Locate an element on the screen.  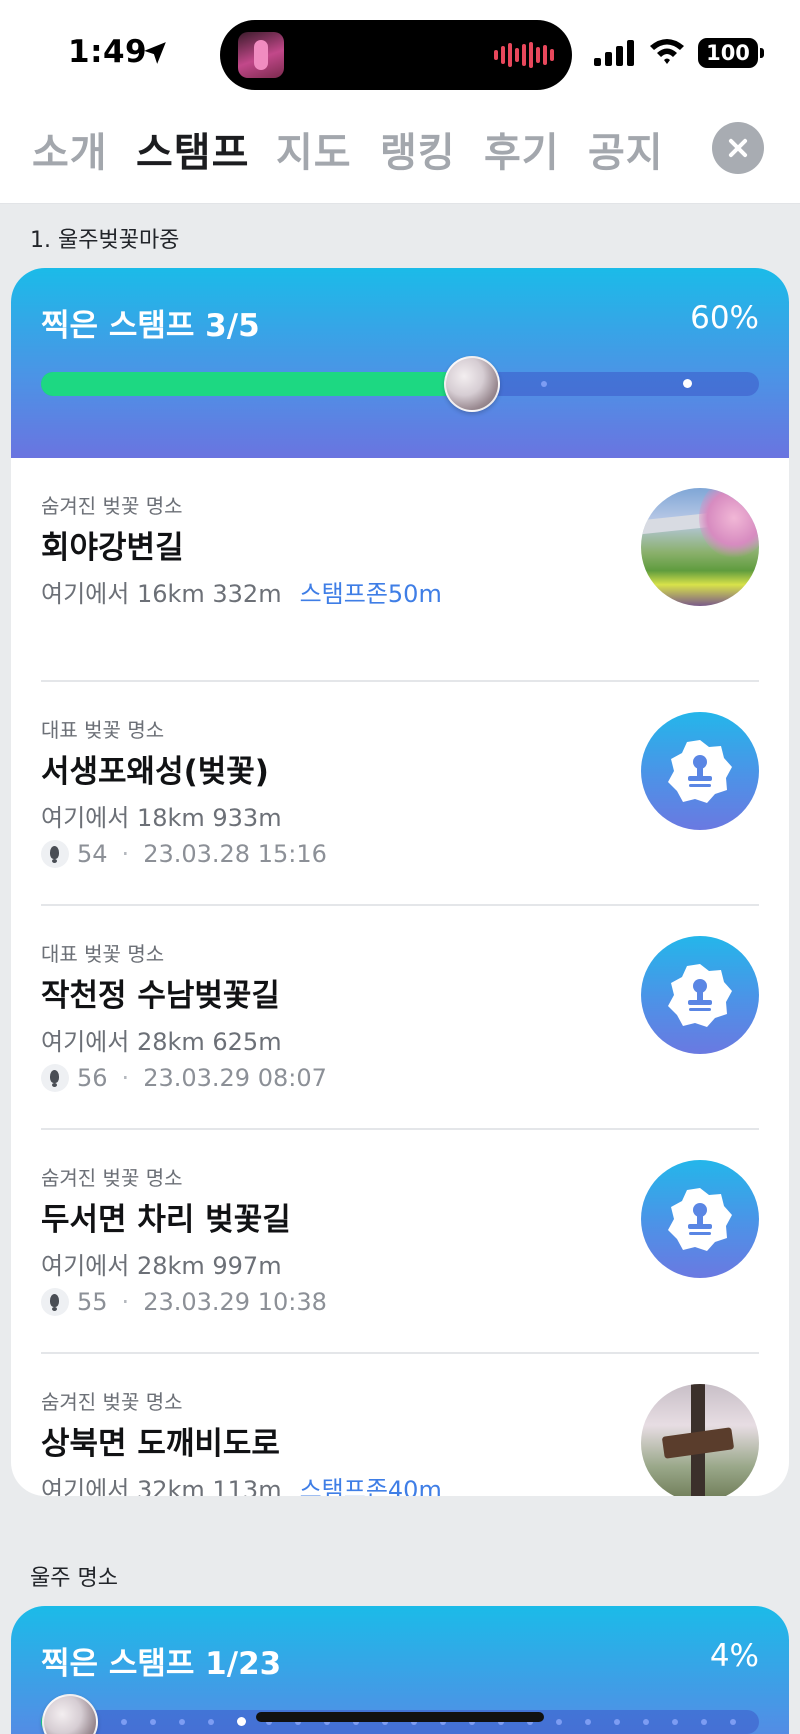
now-playing-artwork is located at coordinates (261, 55).